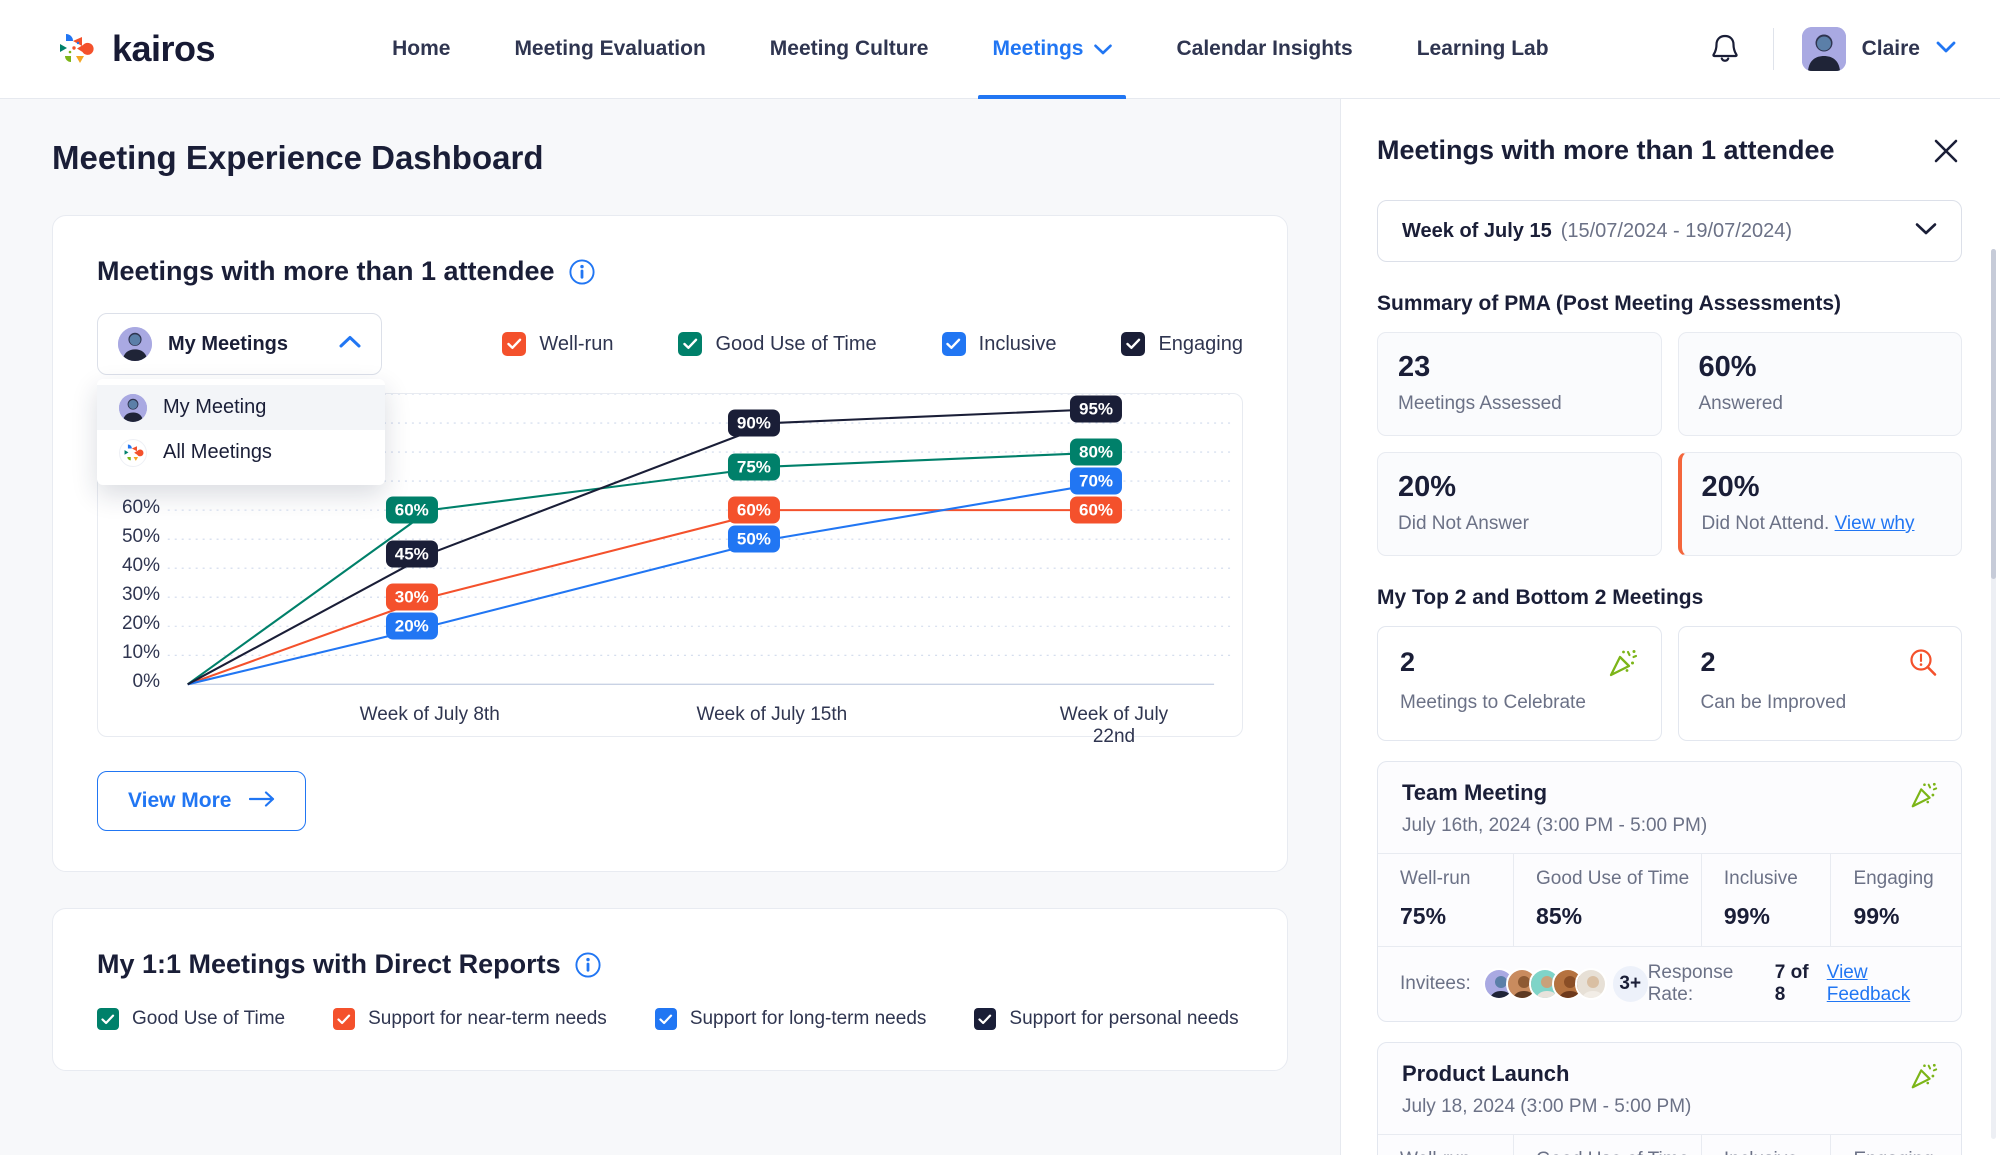 The width and height of the screenshot is (2000, 1155). Describe the element at coordinates (753, 423) in the screenshot. I see `chart-point-label: 90%` at that location.